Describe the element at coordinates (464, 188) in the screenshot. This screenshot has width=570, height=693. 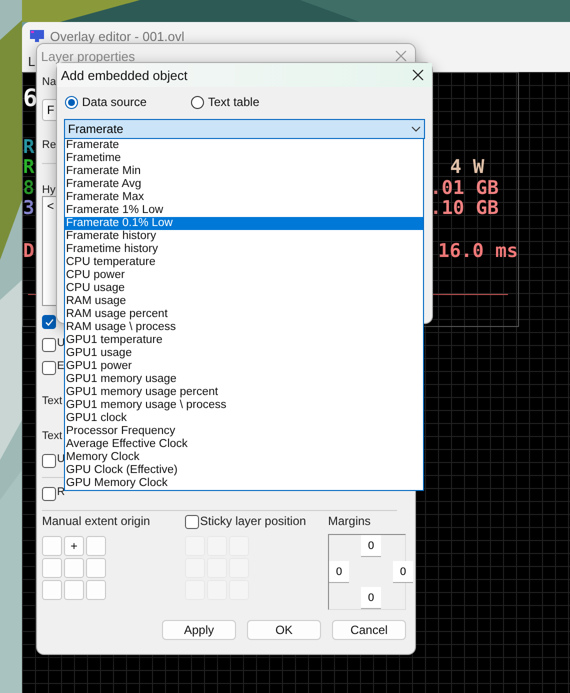
I see `overlay-text: .01 GB` at that location.